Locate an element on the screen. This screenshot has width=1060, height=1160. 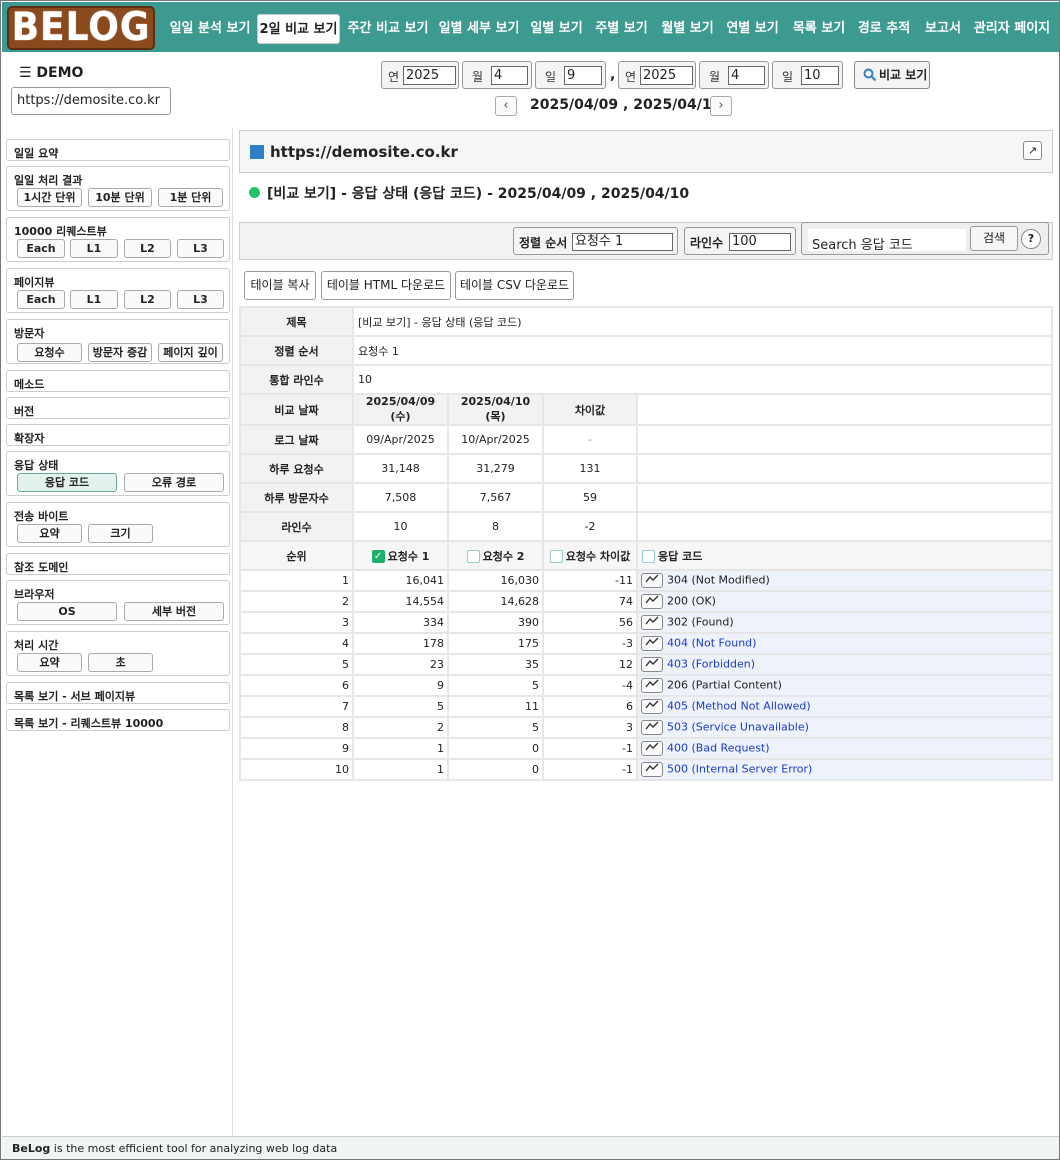
btn-10min: 10분 단위 is located at coordinates (120, 197).